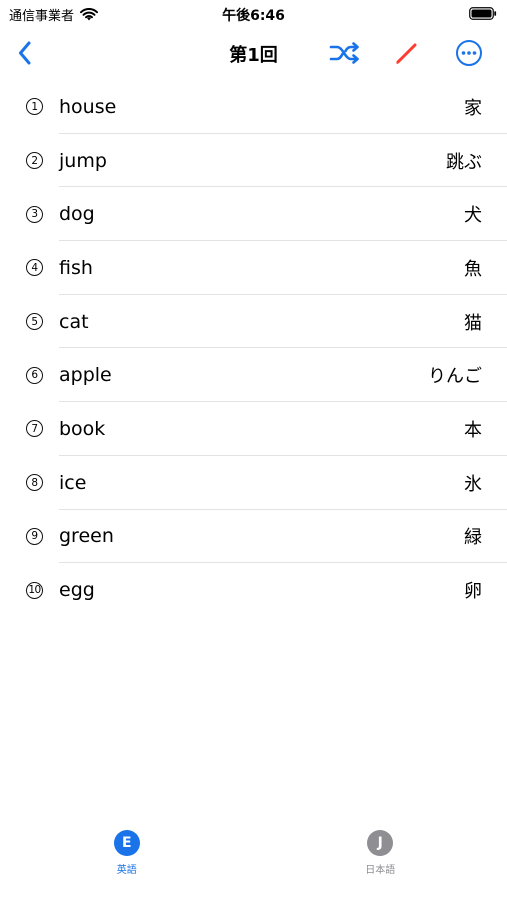  What do you see at coordinates (253, 214) in the screenshot?
I see `list-item: 3 dog 犬` at bounding box center [253, 214].